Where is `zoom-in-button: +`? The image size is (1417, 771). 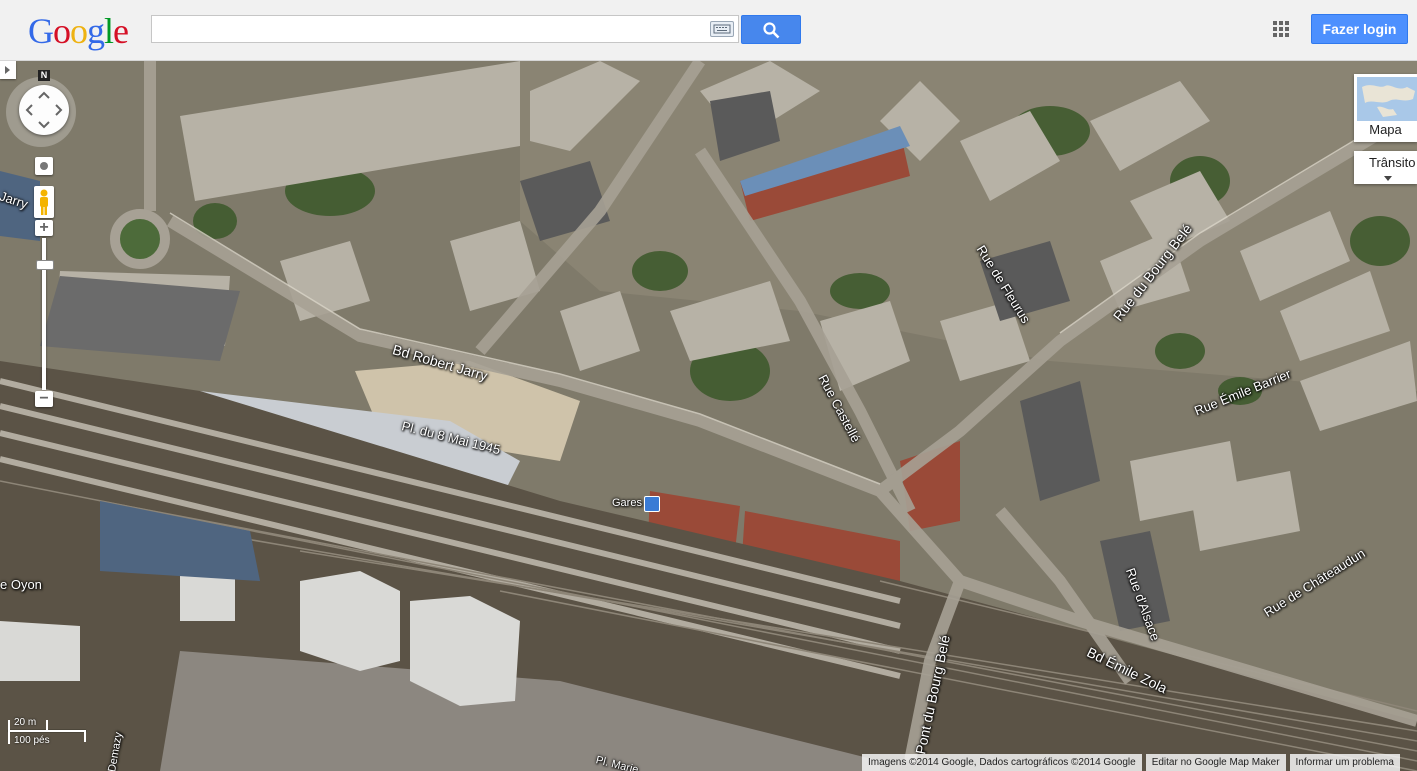
zoom-in-button: + is located at coordinates (44, 228).